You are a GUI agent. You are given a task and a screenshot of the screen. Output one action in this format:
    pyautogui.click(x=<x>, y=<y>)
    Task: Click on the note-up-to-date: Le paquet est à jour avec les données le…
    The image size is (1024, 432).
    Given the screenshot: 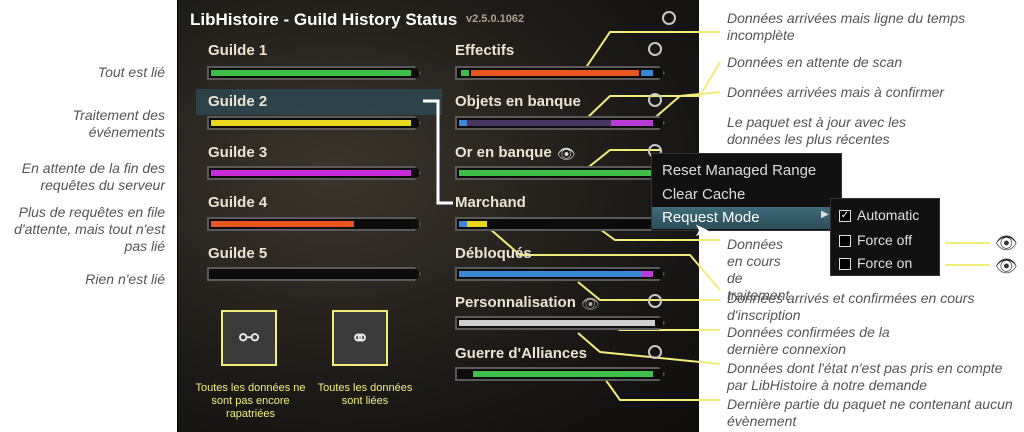 What is the action you would take?
    pyautogui.click(x=817, y=130)
    